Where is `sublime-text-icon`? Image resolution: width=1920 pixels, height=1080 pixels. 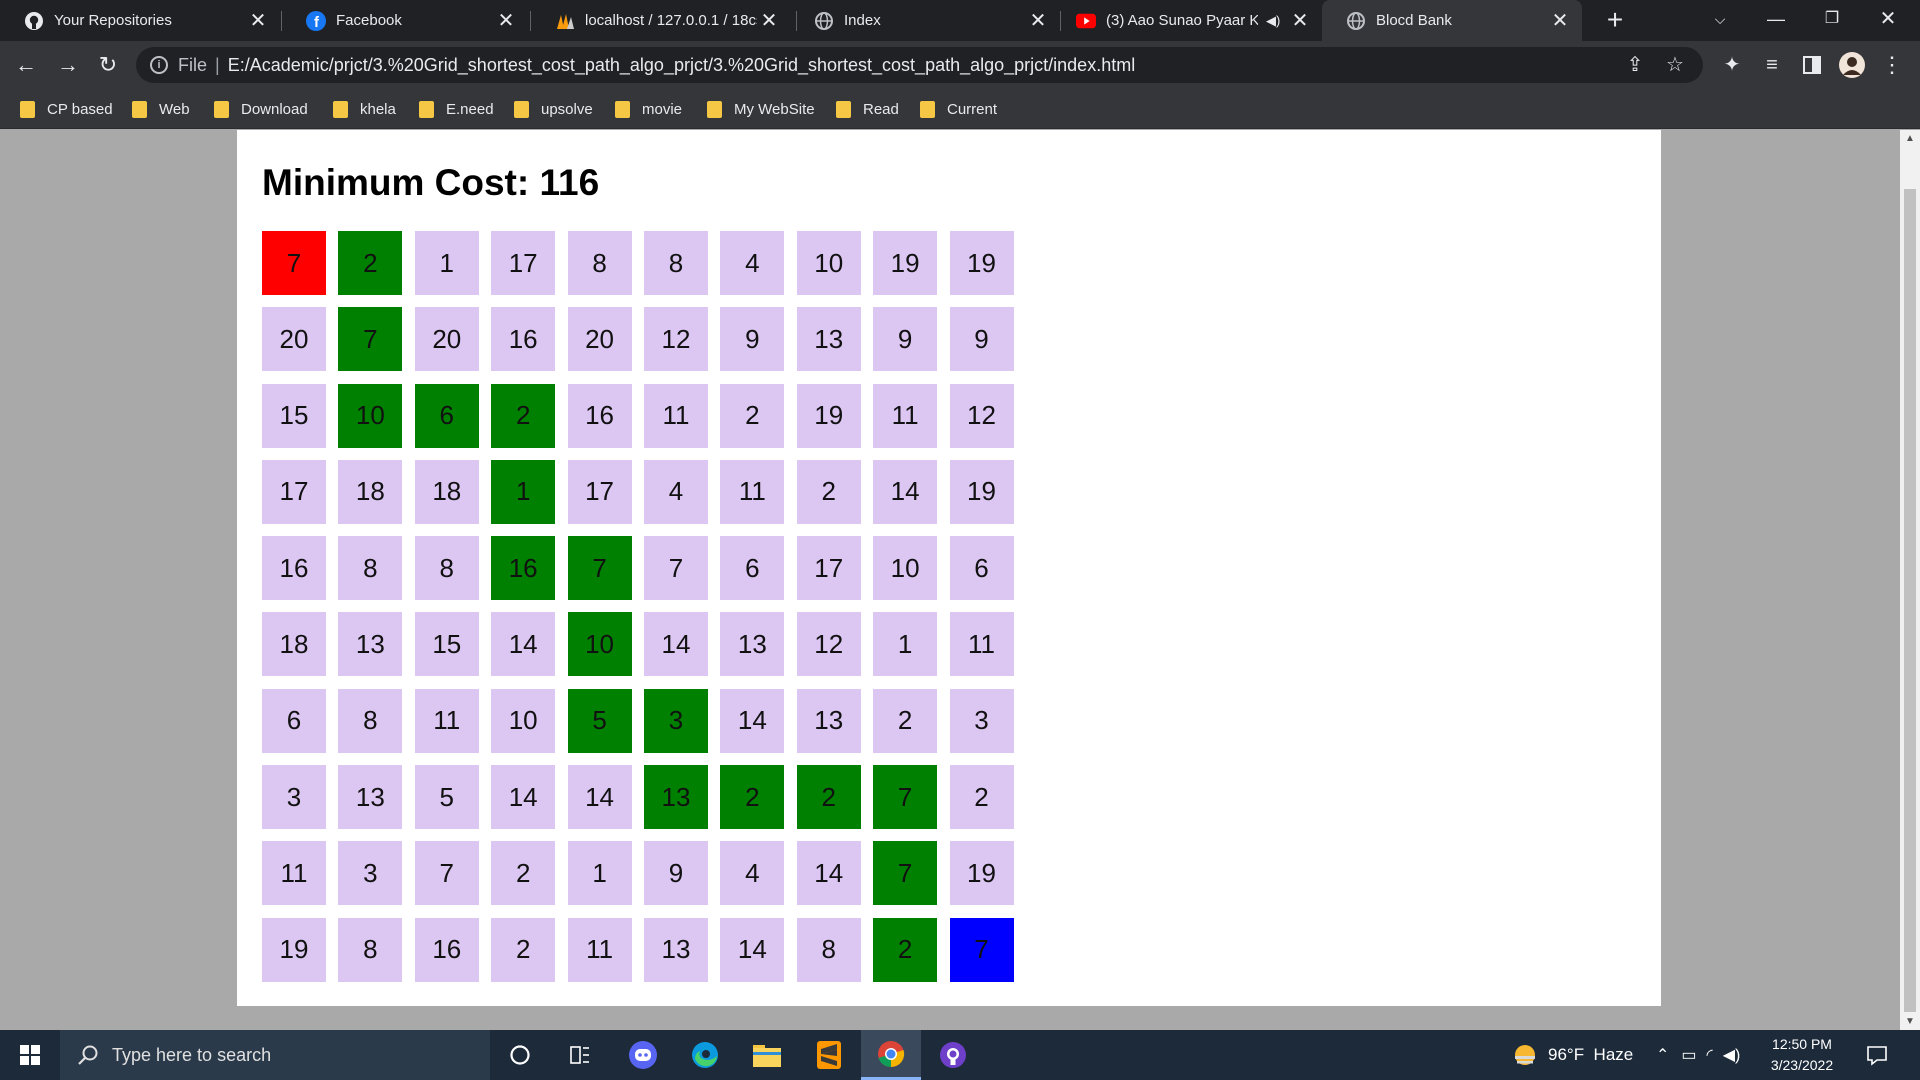 sublime-text-icon is located at coordinates (829, 1055).